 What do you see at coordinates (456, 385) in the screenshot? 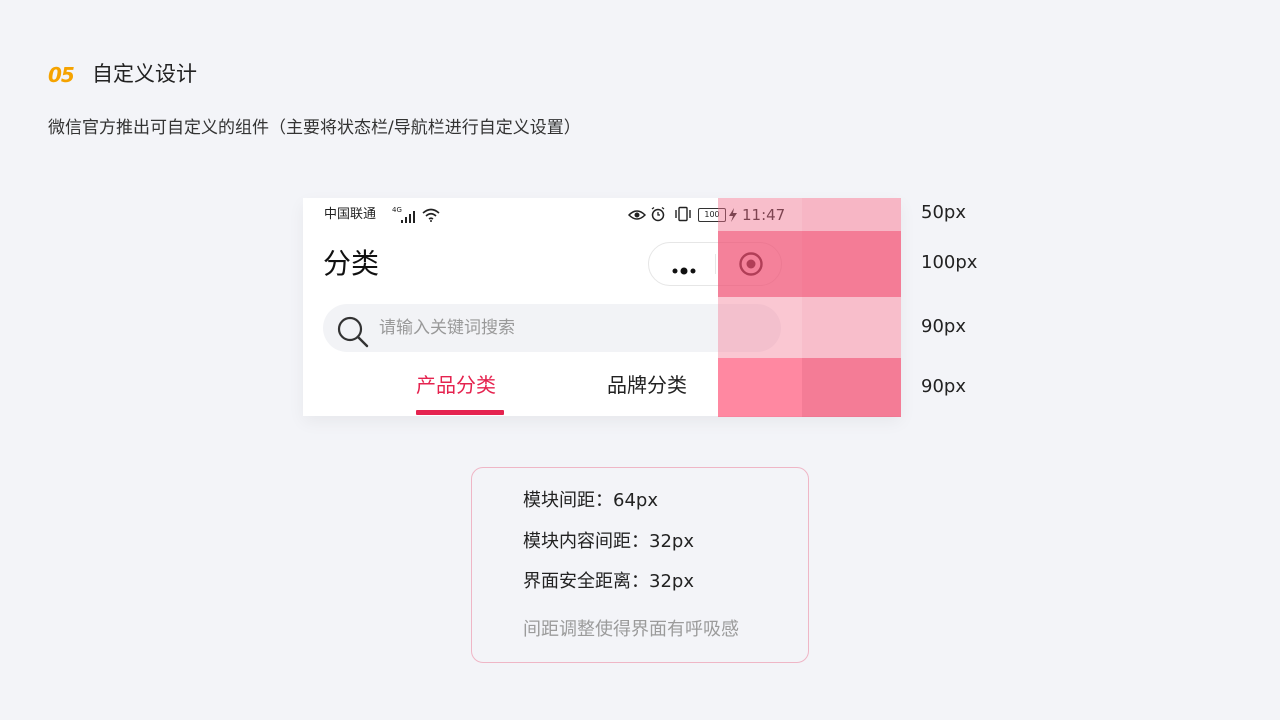
I see `tab-product-category: 产品分类` at bounding box center [456, 385].